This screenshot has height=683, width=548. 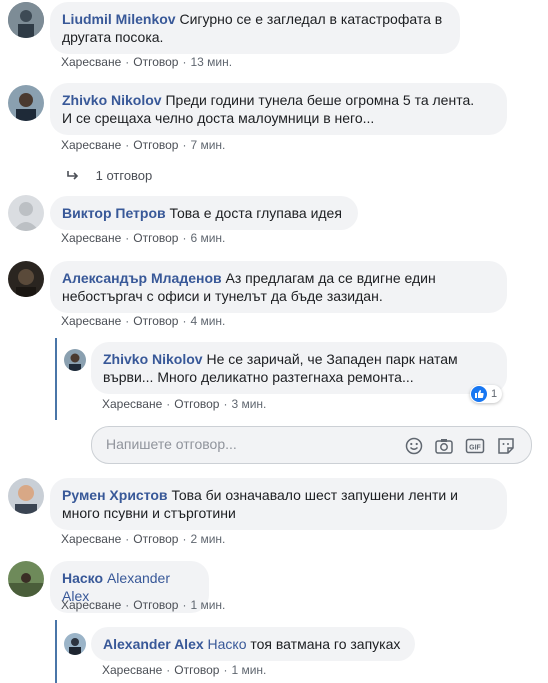 I want to click on comment-bubble: Виктор Петров Това е доста глупава идея, so click(x=204, y=213).